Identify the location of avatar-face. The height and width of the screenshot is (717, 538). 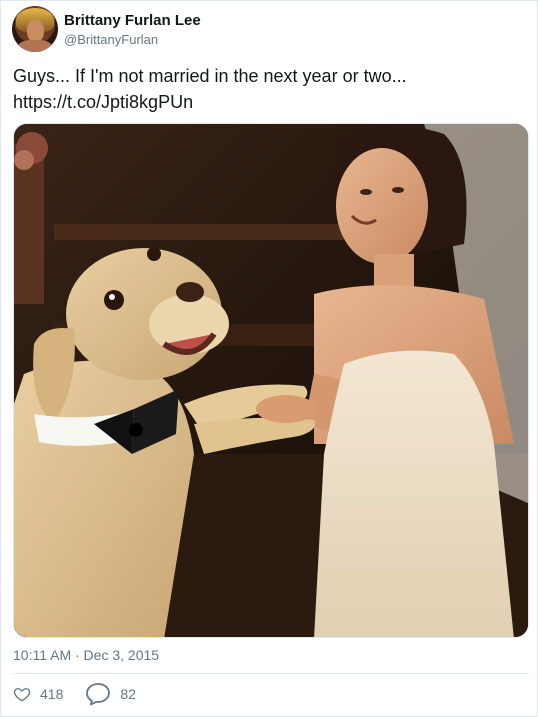
(35, 31).